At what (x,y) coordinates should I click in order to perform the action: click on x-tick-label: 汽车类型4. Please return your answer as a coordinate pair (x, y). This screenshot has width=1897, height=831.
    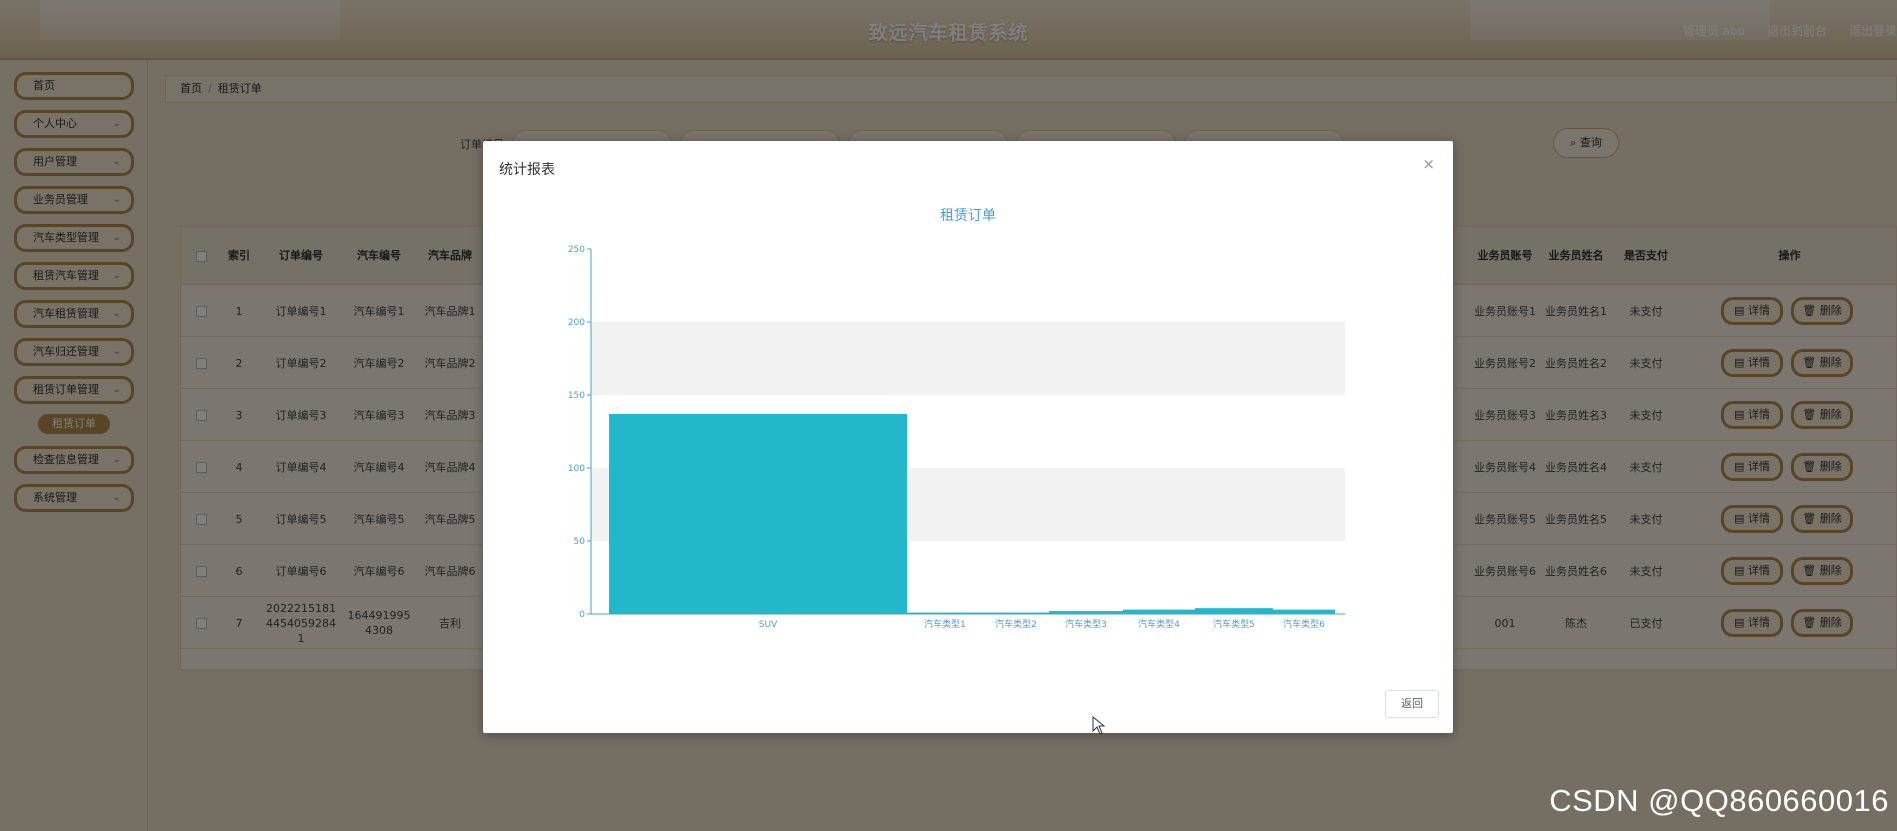
    Looking at the image, I should click on (1159, 624).